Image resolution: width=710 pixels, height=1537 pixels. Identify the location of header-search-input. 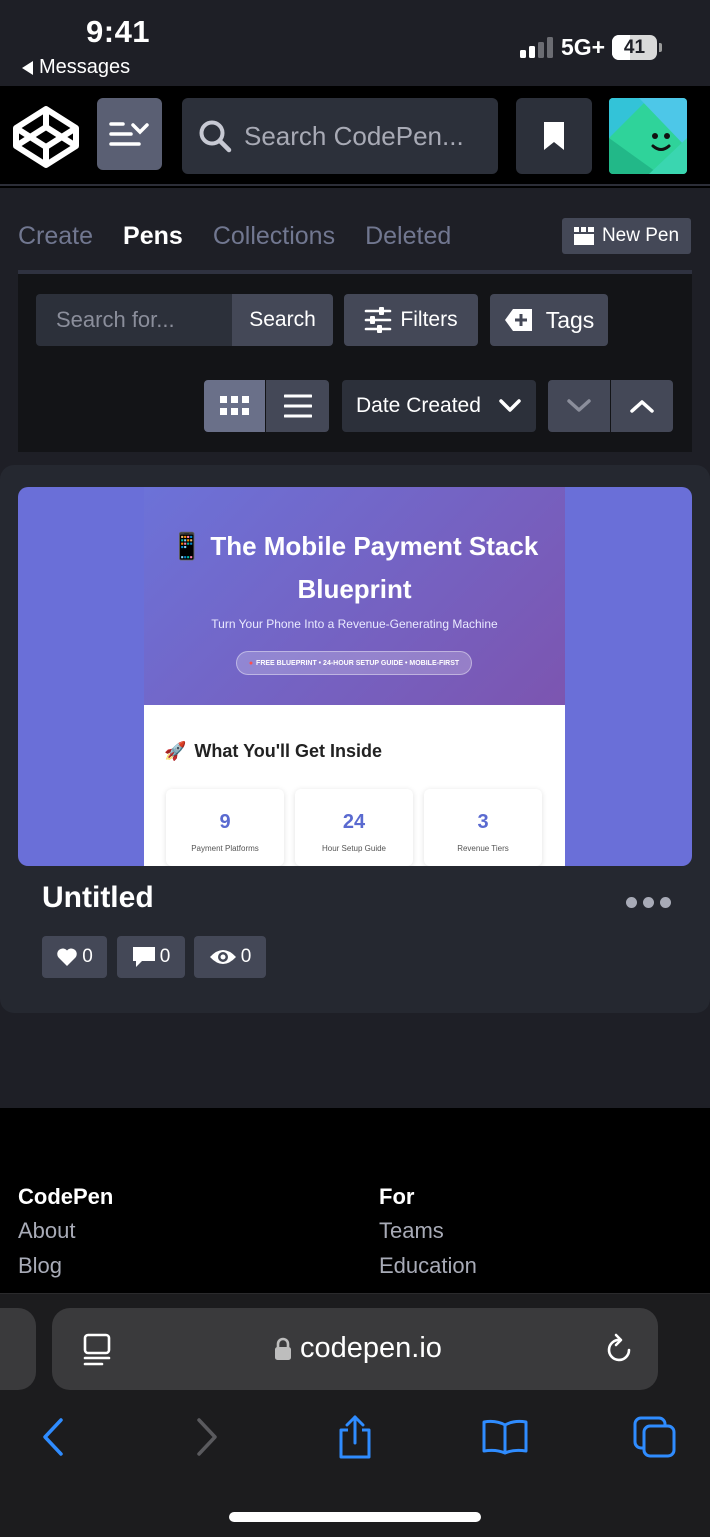
(369, 136).